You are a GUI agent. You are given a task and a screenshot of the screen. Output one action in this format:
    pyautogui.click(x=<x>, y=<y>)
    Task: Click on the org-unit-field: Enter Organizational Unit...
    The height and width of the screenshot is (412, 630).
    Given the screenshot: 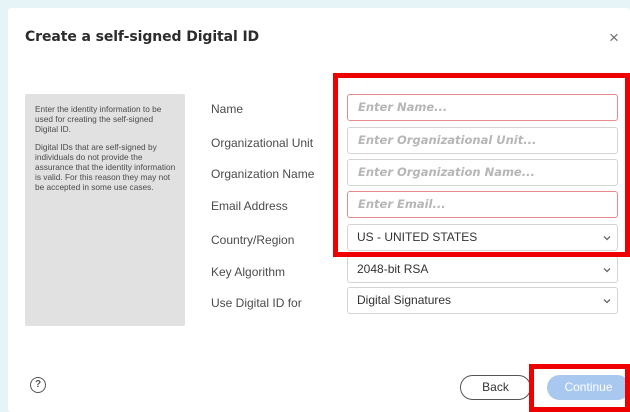 What is the action you would take?
    pyautogui.click(x=482, y=140)
    